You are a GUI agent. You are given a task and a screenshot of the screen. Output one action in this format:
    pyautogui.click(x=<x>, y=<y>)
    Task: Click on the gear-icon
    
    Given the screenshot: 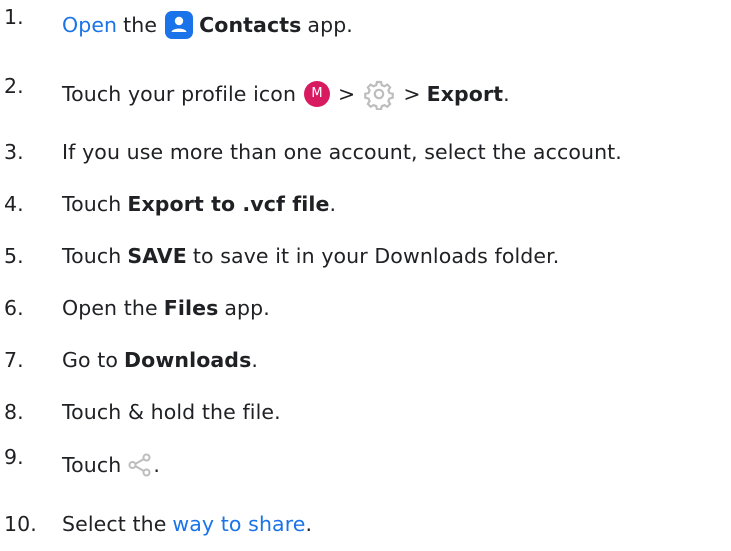 What is the action you would take?
    pyautogui.click(x=379, y=94)
    